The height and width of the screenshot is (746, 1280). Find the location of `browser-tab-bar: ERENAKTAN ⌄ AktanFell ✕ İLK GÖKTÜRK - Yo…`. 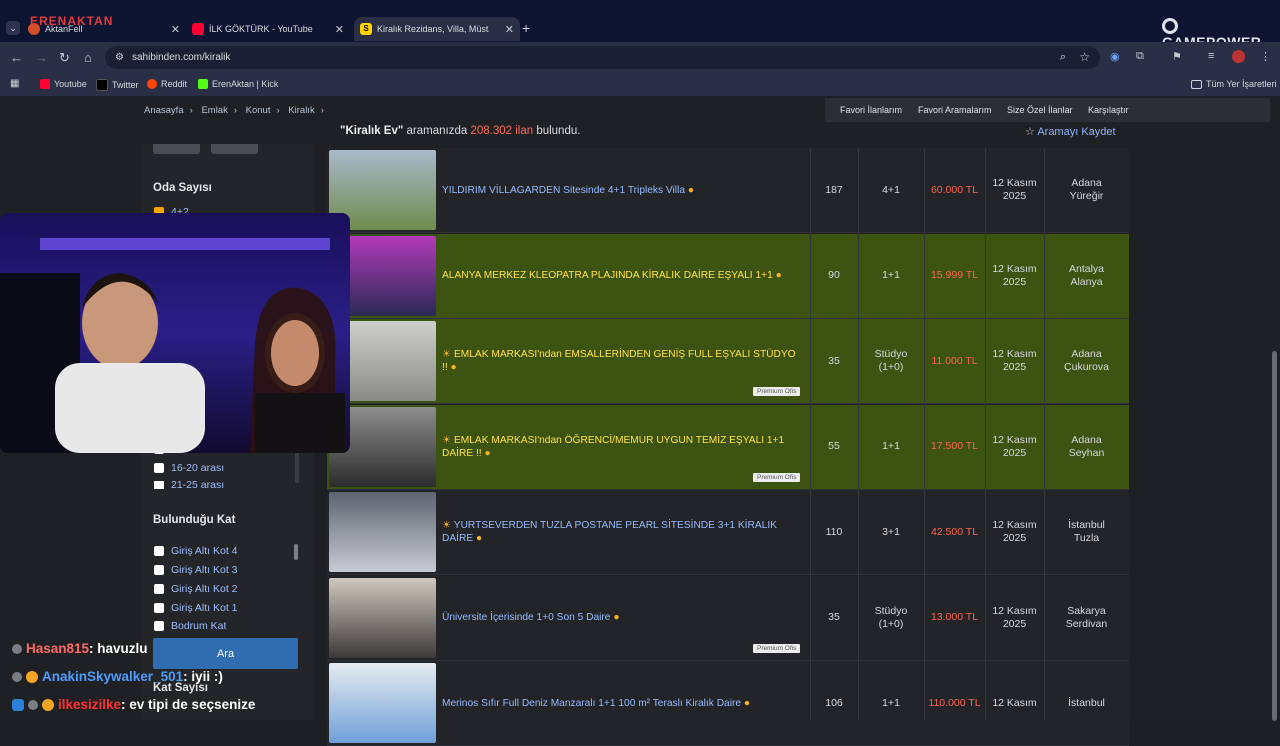

browser-tab-bar: ERENAKTAN ⌄ AktanFell ✕ İLK GÖKTÜRK - Yo… is located at coordinates (640, 25).